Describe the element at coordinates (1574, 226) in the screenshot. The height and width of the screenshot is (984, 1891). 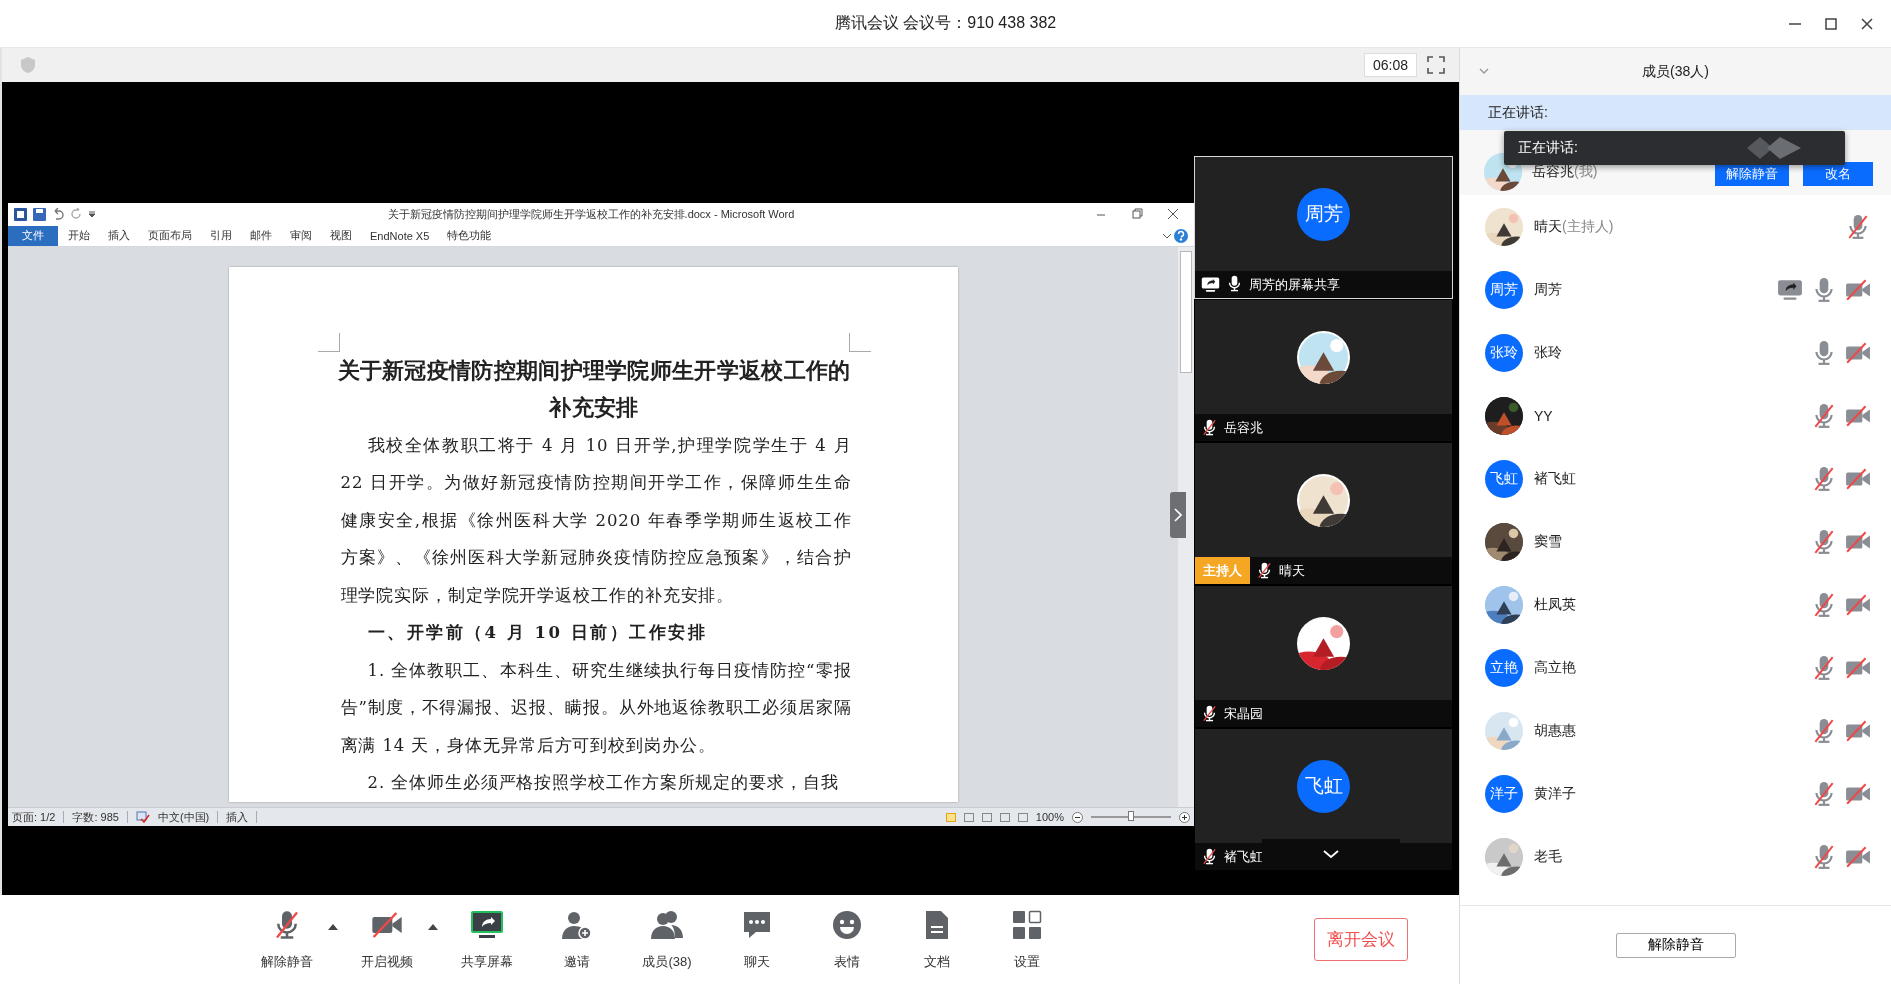
I see `member-name: 晴天(主持人)` at that location.